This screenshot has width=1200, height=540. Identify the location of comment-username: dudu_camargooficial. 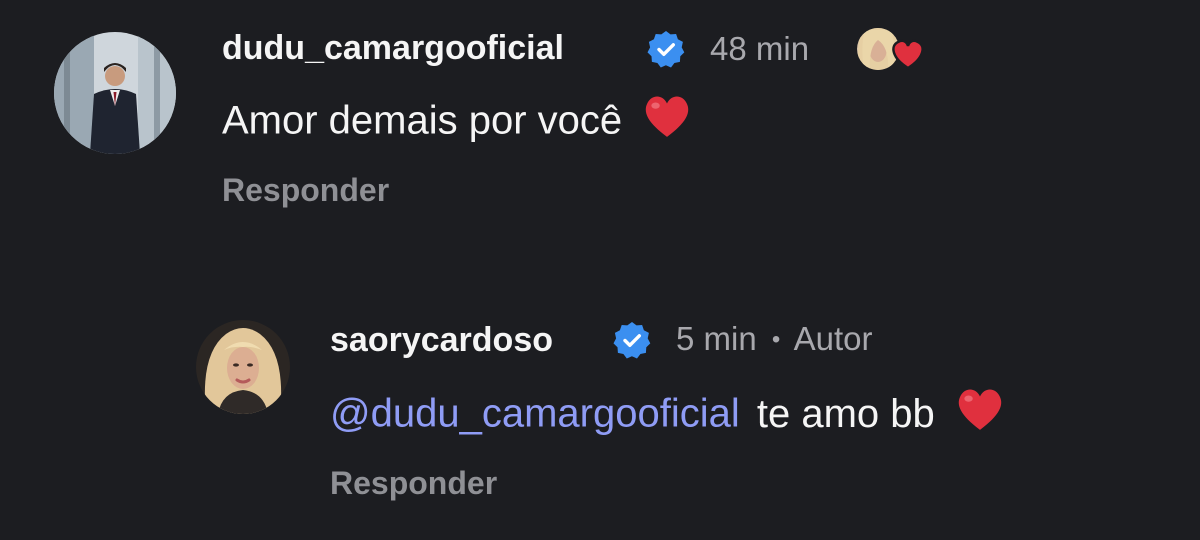
(393, 48).